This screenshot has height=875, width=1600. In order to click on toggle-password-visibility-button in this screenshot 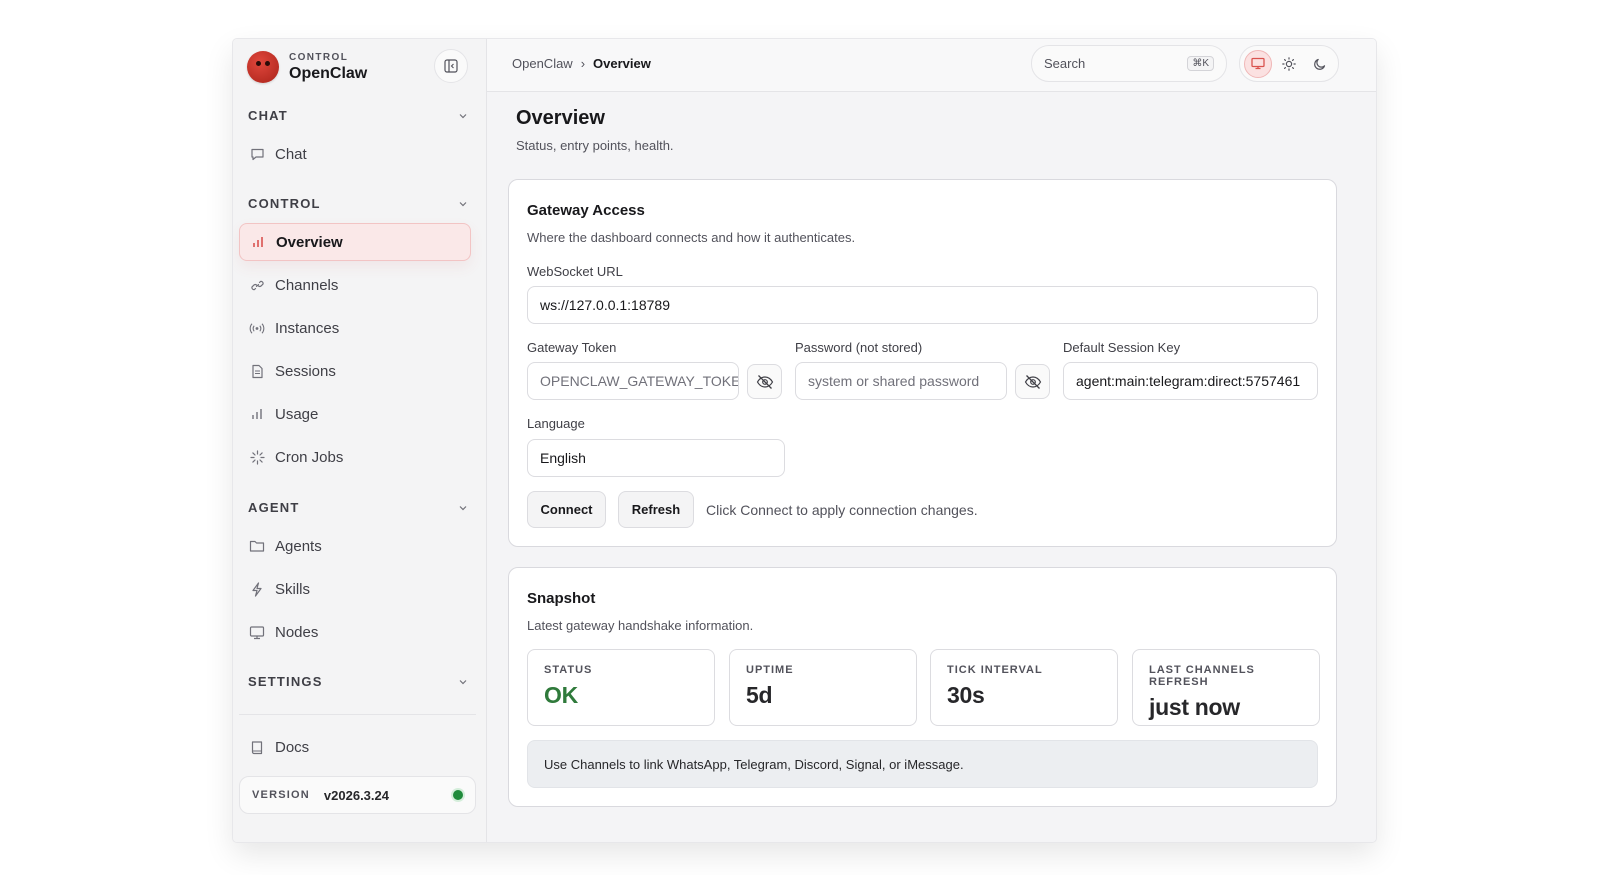, I will do `click(1032, 381)`.